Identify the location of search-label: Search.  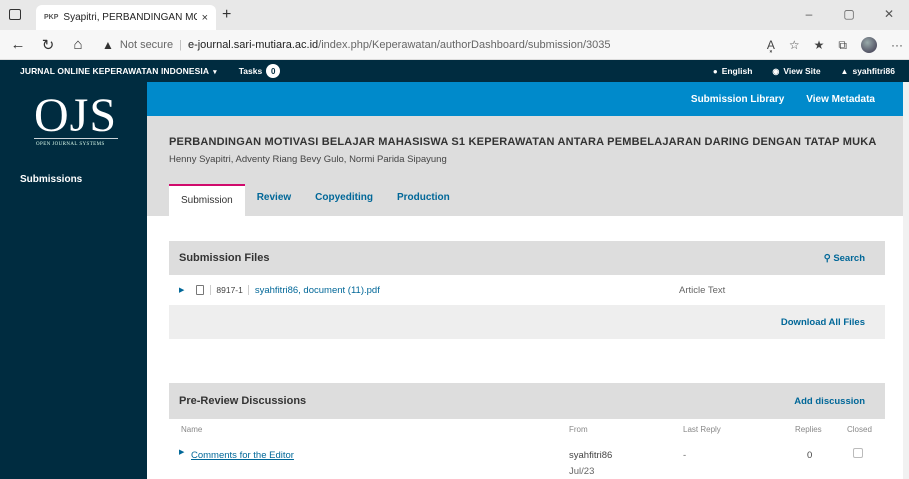
(849, 258).